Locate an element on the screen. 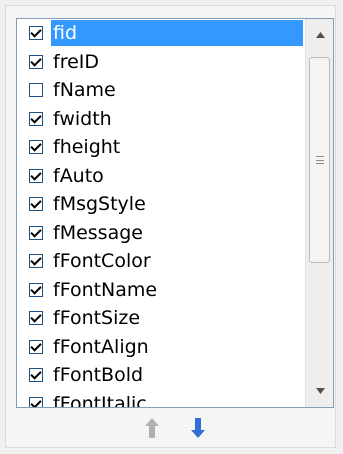  arrow-up-icon is located at coordinates (152, 428).